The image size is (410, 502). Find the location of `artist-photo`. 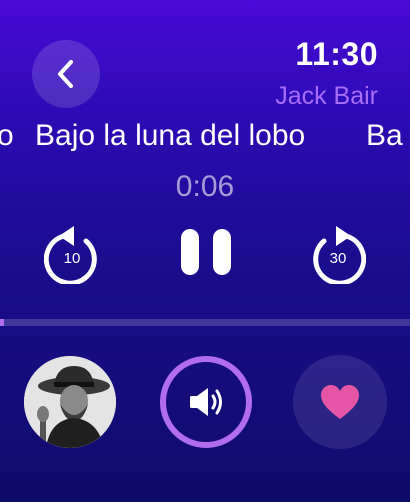

artist-photo is located at coordinates (70, 402).